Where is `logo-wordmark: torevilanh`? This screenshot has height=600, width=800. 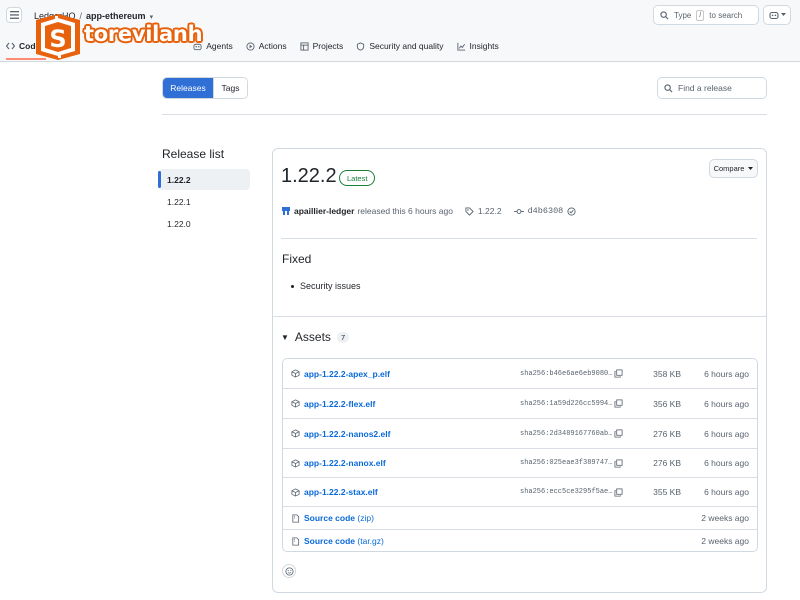 logo-wordmark: torevilanh is located at coordinates (143, 34).